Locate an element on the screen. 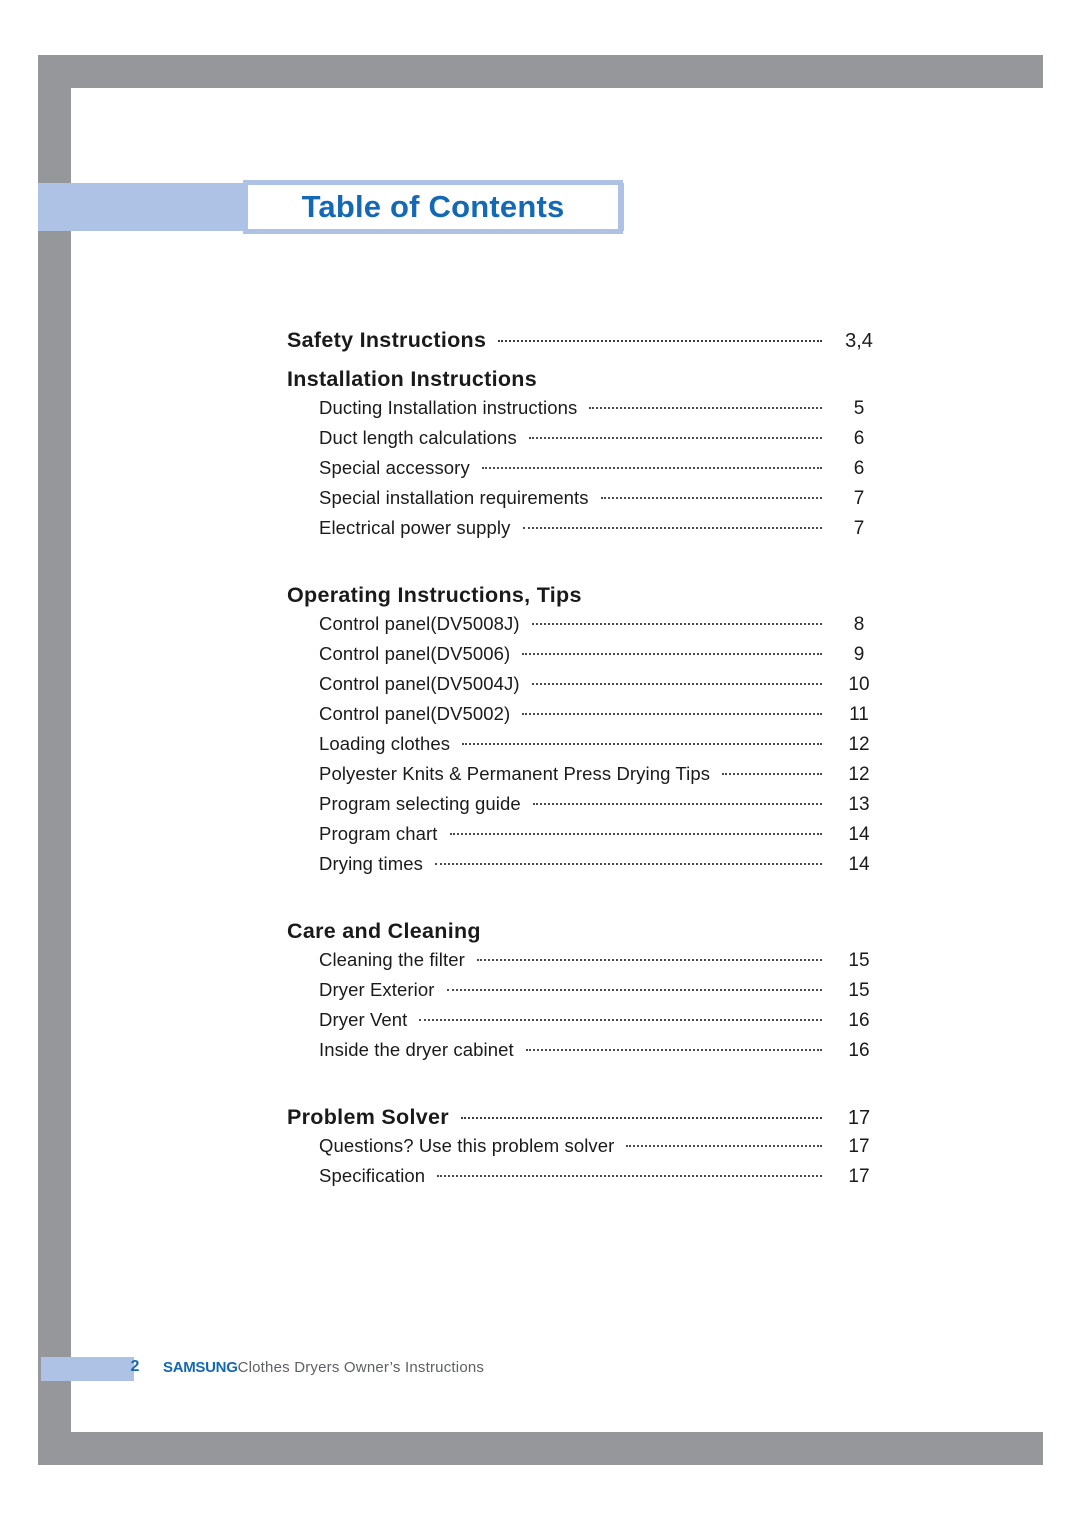 This screenshot has height=1524, width=1080. toc-item-page-number: 8 is located at coordinates (859, 624).